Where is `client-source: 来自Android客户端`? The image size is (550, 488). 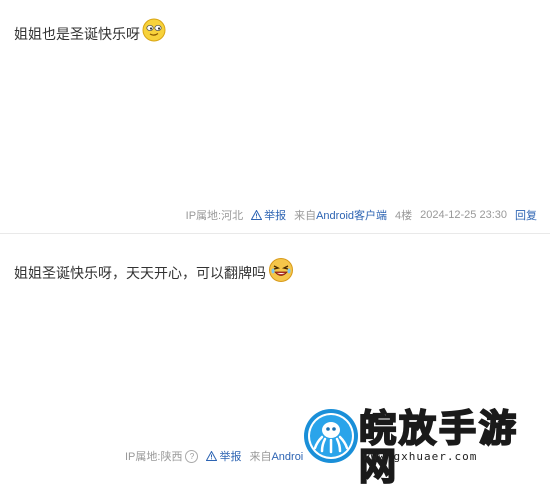 client-source: 来自Android客户端 is located at coordinates (340, 215).